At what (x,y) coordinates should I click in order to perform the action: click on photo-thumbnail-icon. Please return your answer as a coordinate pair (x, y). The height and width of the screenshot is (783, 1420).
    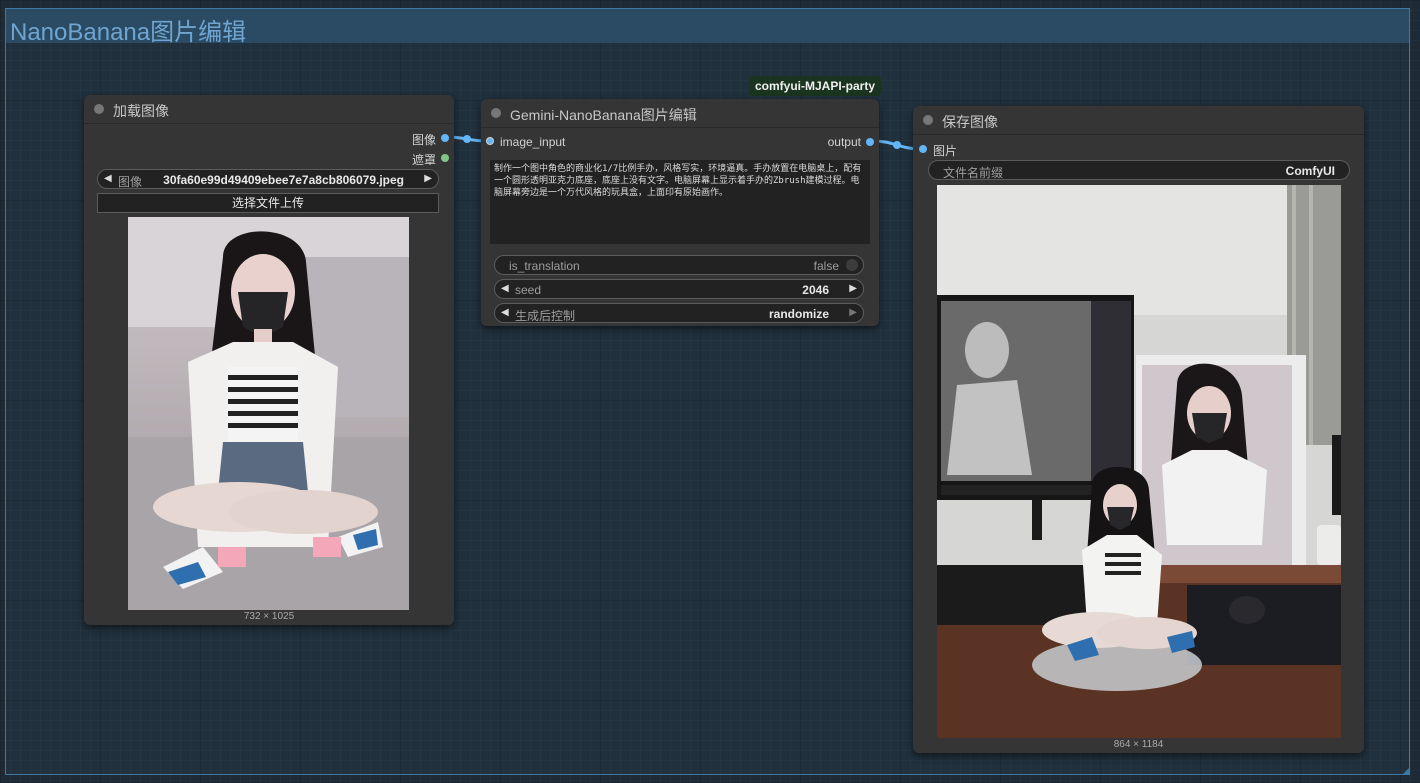
    Looking at the image, I should click on (268, 413).